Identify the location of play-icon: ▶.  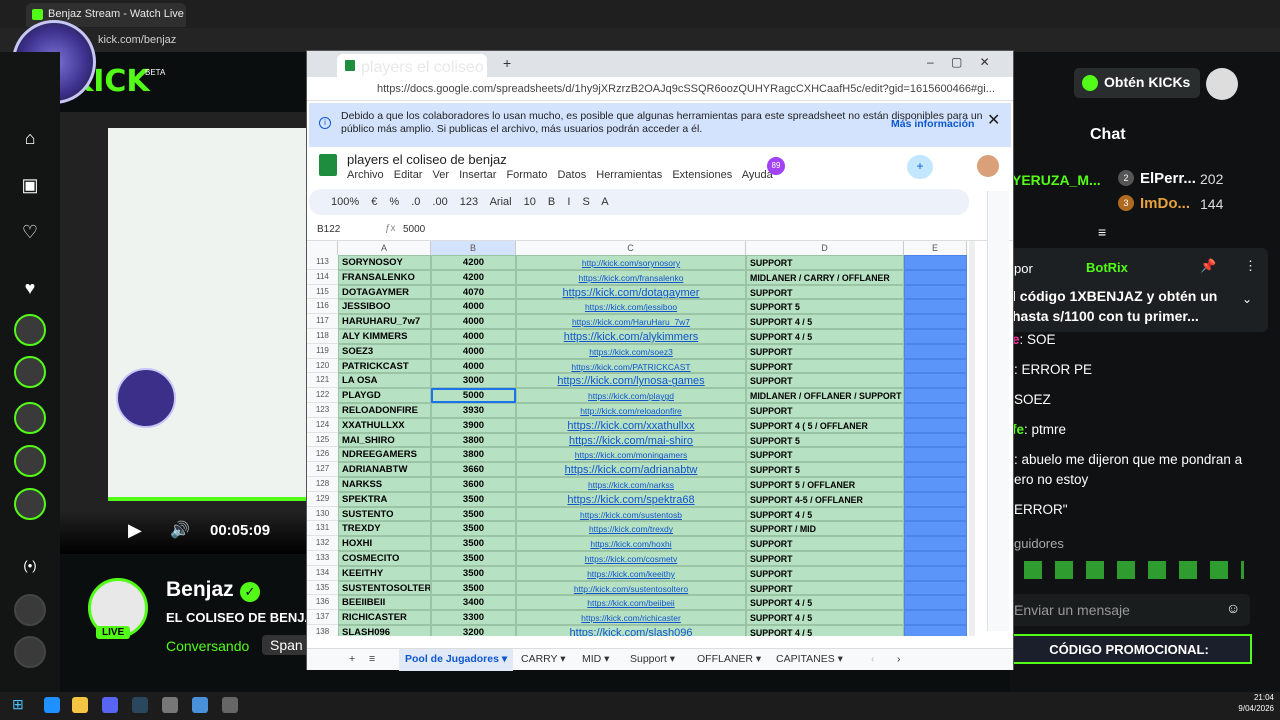
(135, 530).